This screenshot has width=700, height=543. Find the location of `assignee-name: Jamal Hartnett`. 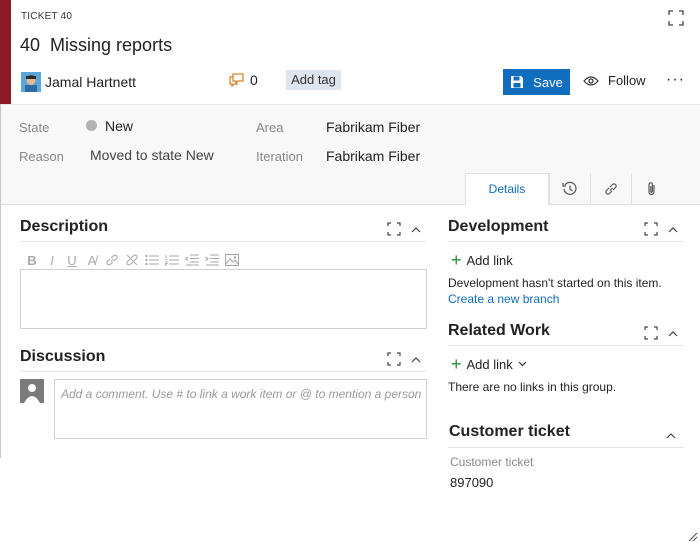

assignee-name: Jamal Hartnett is located at coordinates (91, 82).